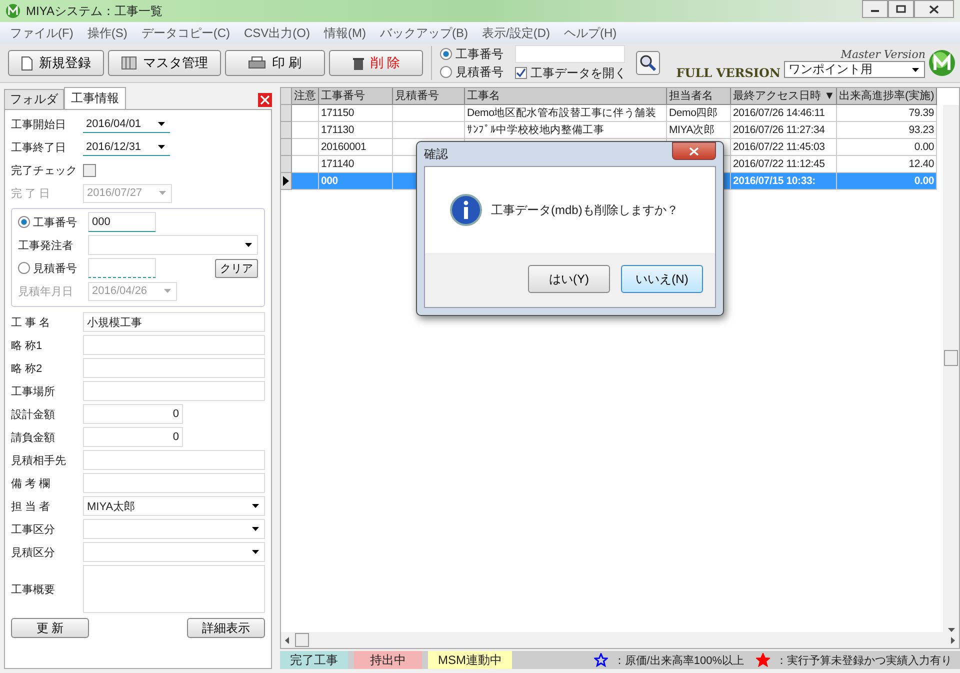 This screenshot has width=960, height=673. Describe the element at coordinates (34, 99) in the screenshot. I see `panel-tab: フォルダ` at that location.